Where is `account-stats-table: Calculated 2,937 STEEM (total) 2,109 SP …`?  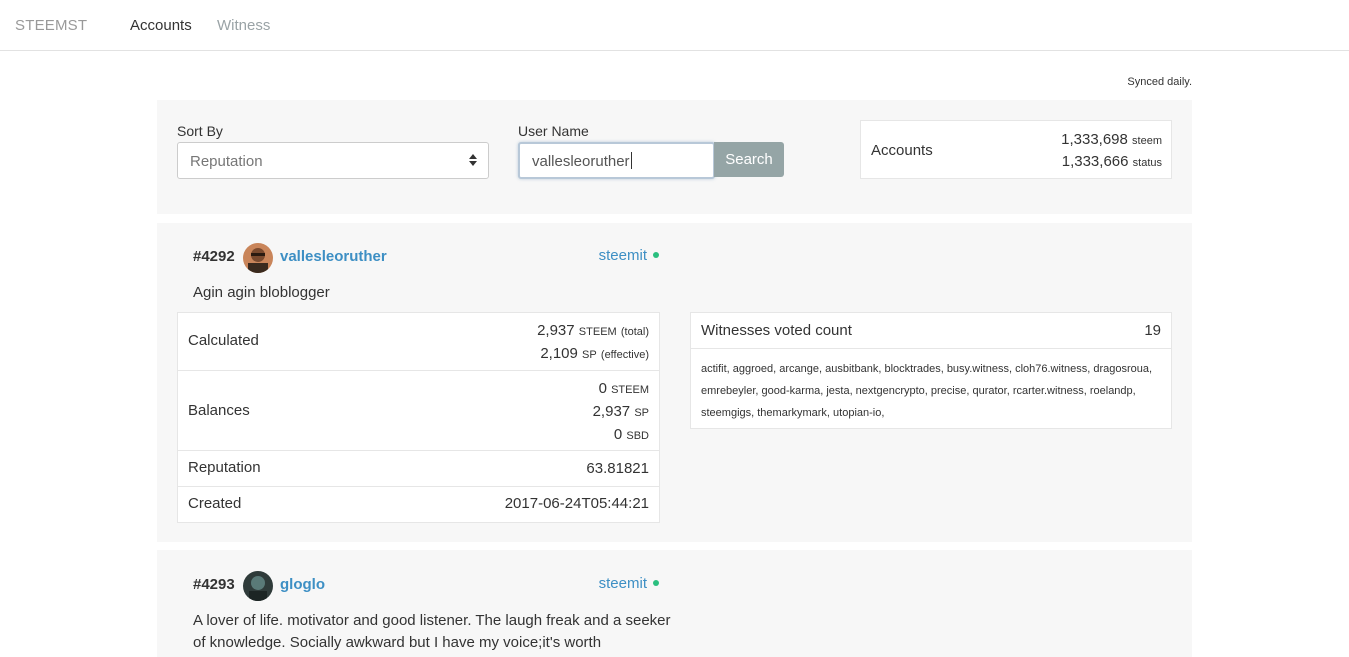 account-stats-table: Calculated 2,937 STEEM (total) 2,109 SP … is located at coordinates (418, 417).